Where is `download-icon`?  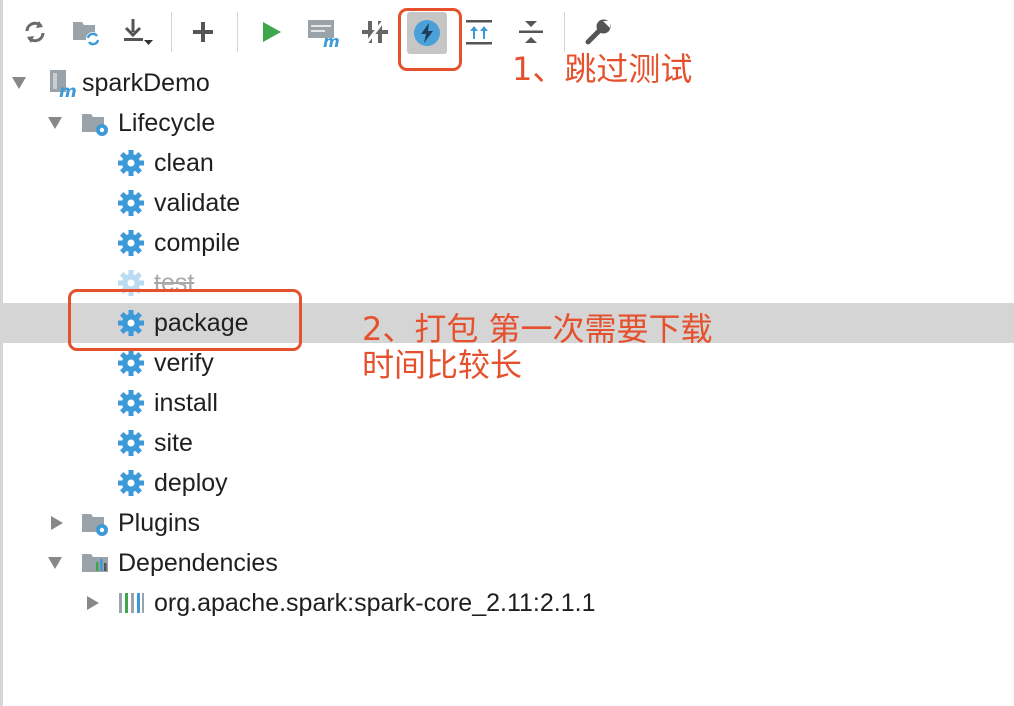 download-icon is located at coordinates (137, 32).